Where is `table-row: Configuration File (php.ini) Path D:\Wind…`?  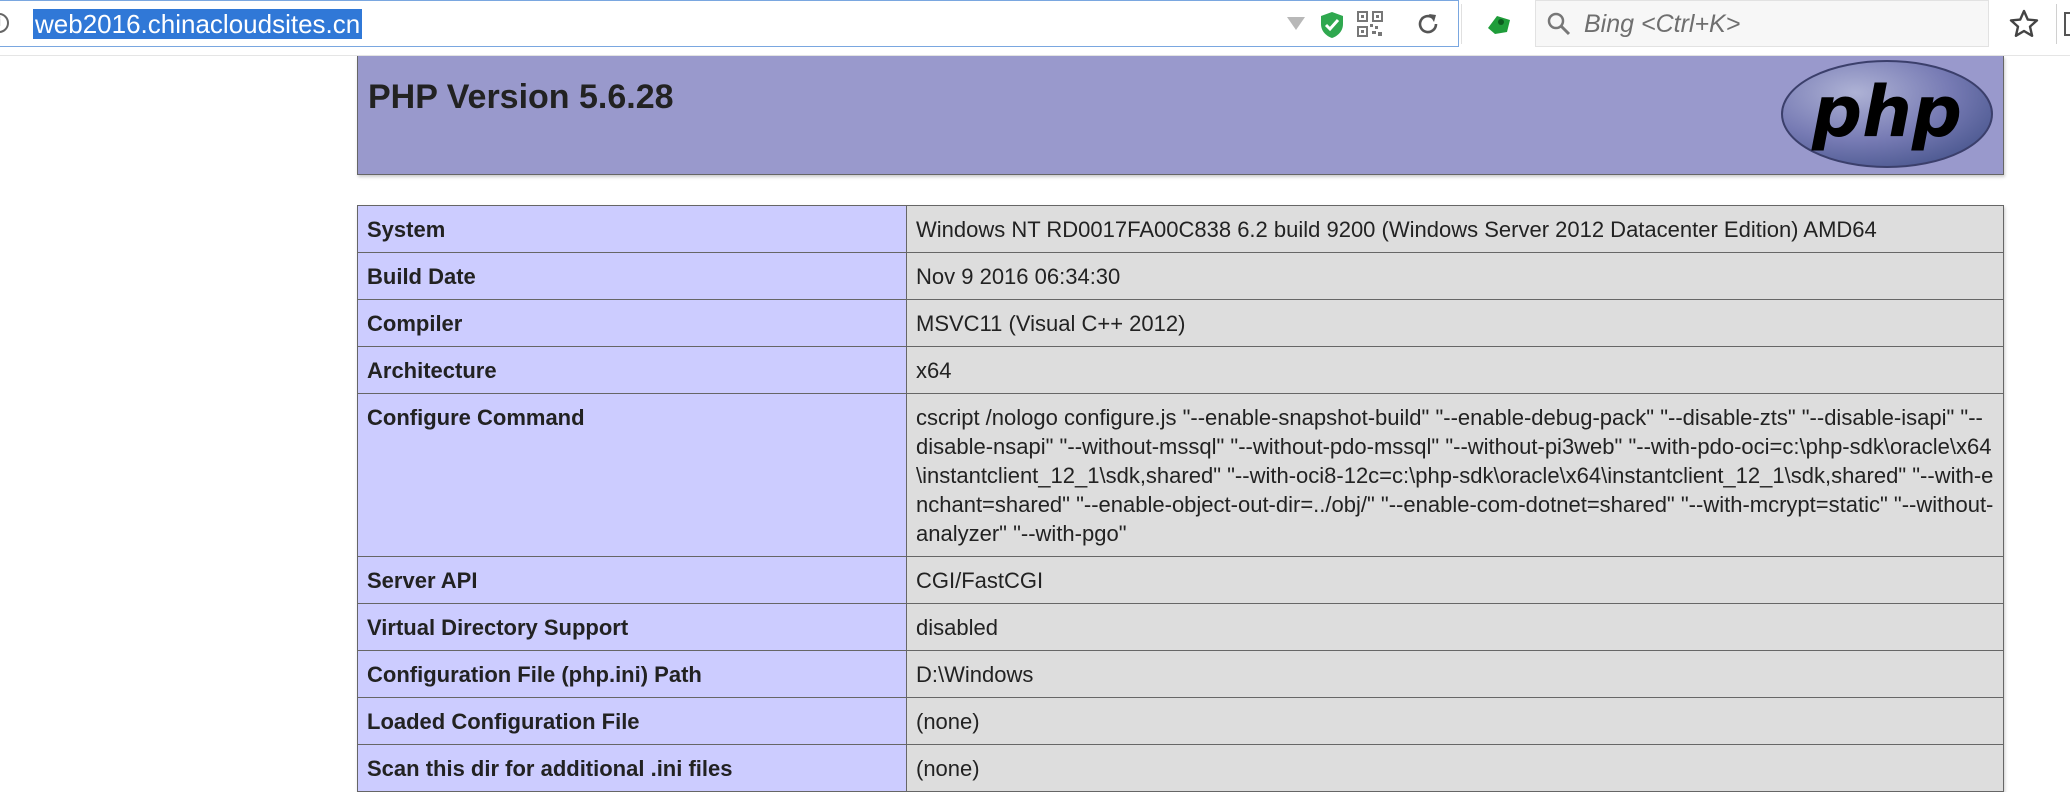 table-row: Configuration File (php.ini) Path D:\Wind… is located at coordinates (1180, 674).